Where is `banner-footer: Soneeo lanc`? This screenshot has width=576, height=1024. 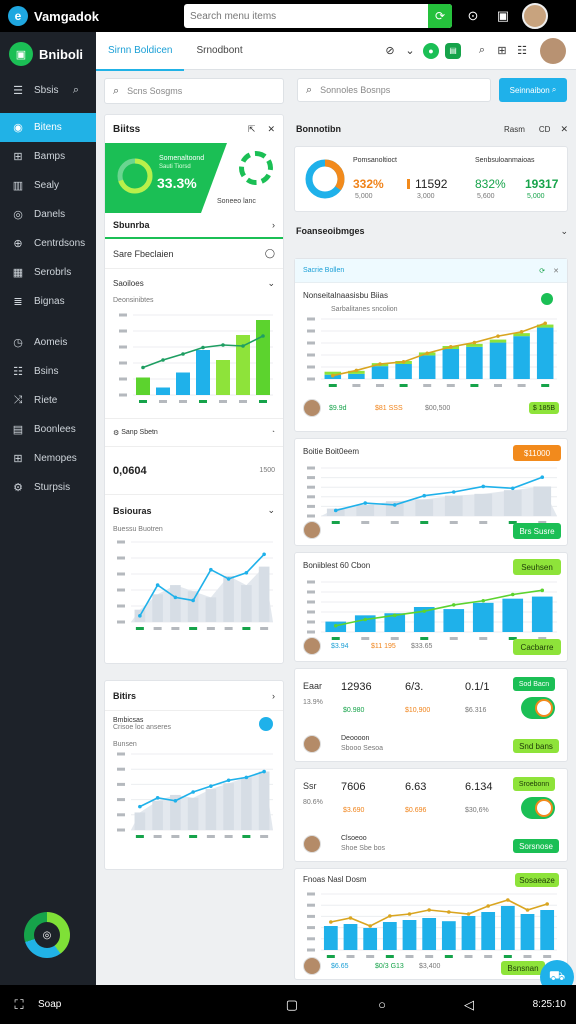
banner-footer: Soneeo lanc is located at coordinates (236, 201).